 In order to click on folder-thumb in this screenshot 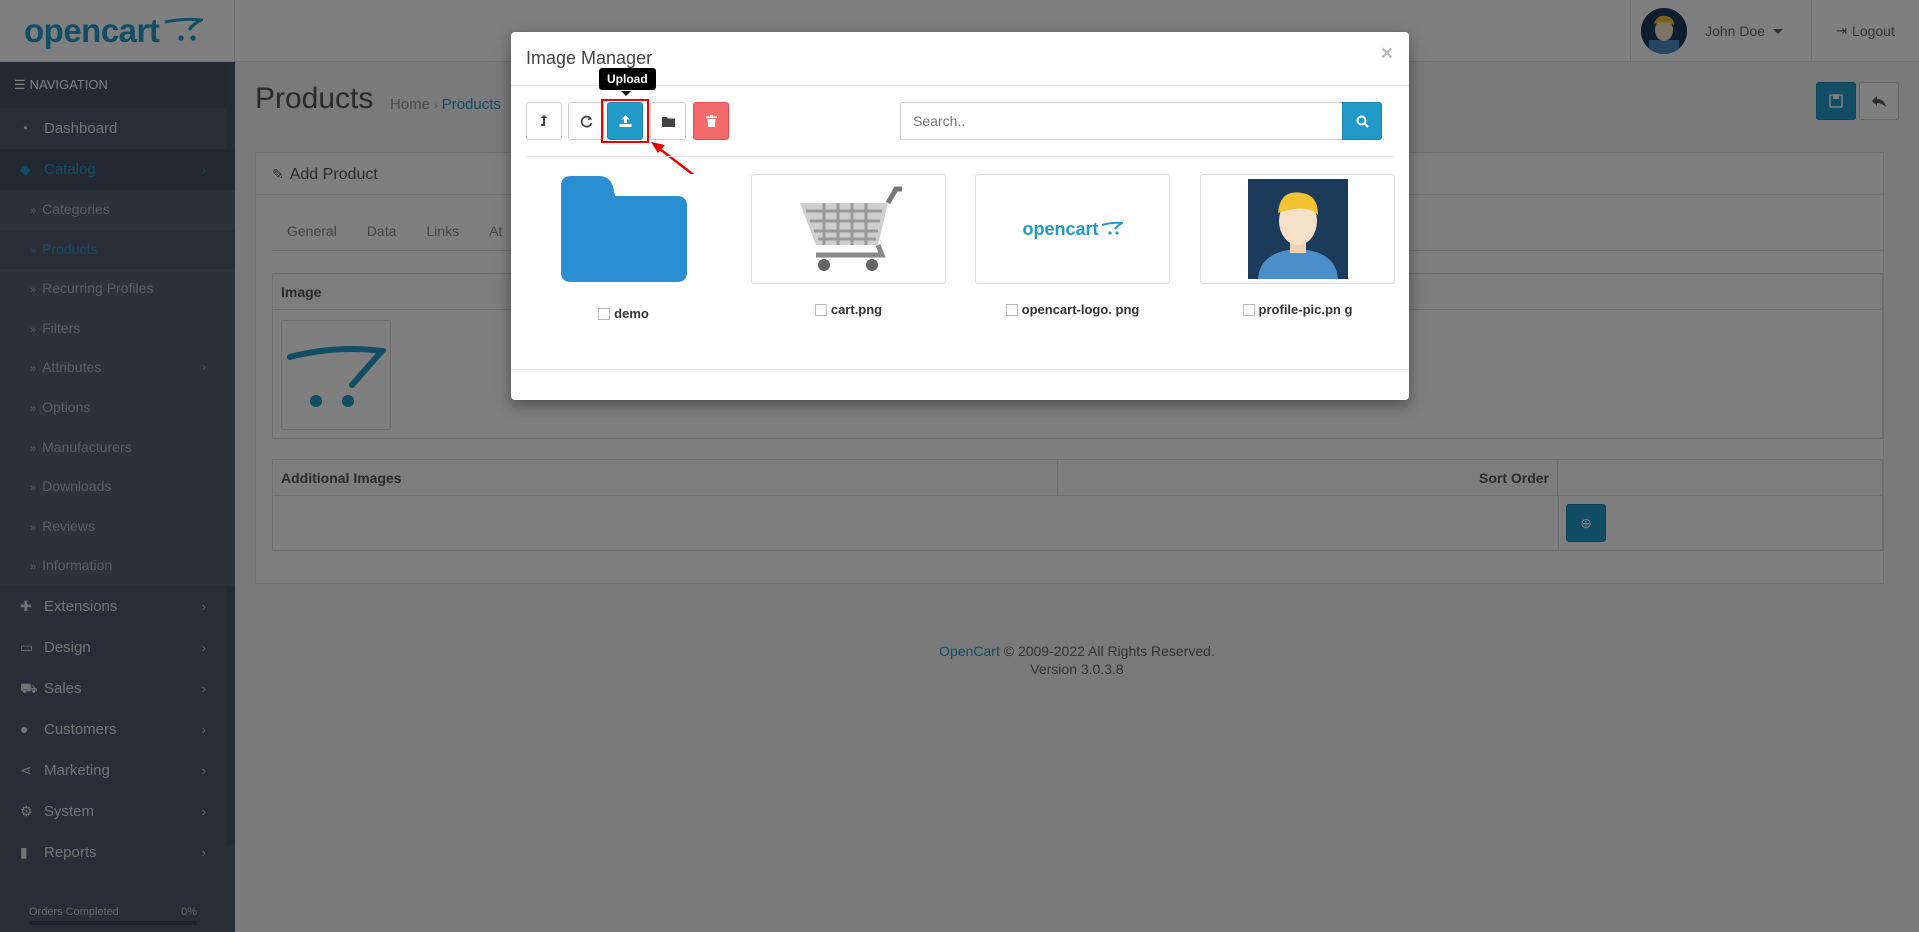, I will do `click(623, 229)`.